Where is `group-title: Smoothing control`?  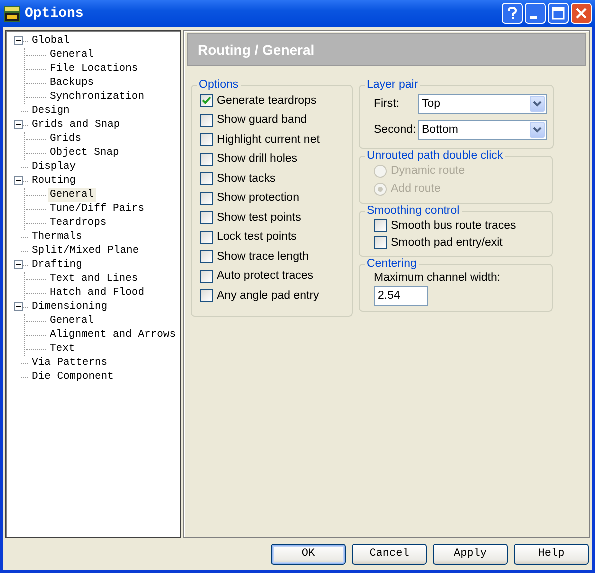
group-title: Smoothing control is located at coordinates (413, 211).